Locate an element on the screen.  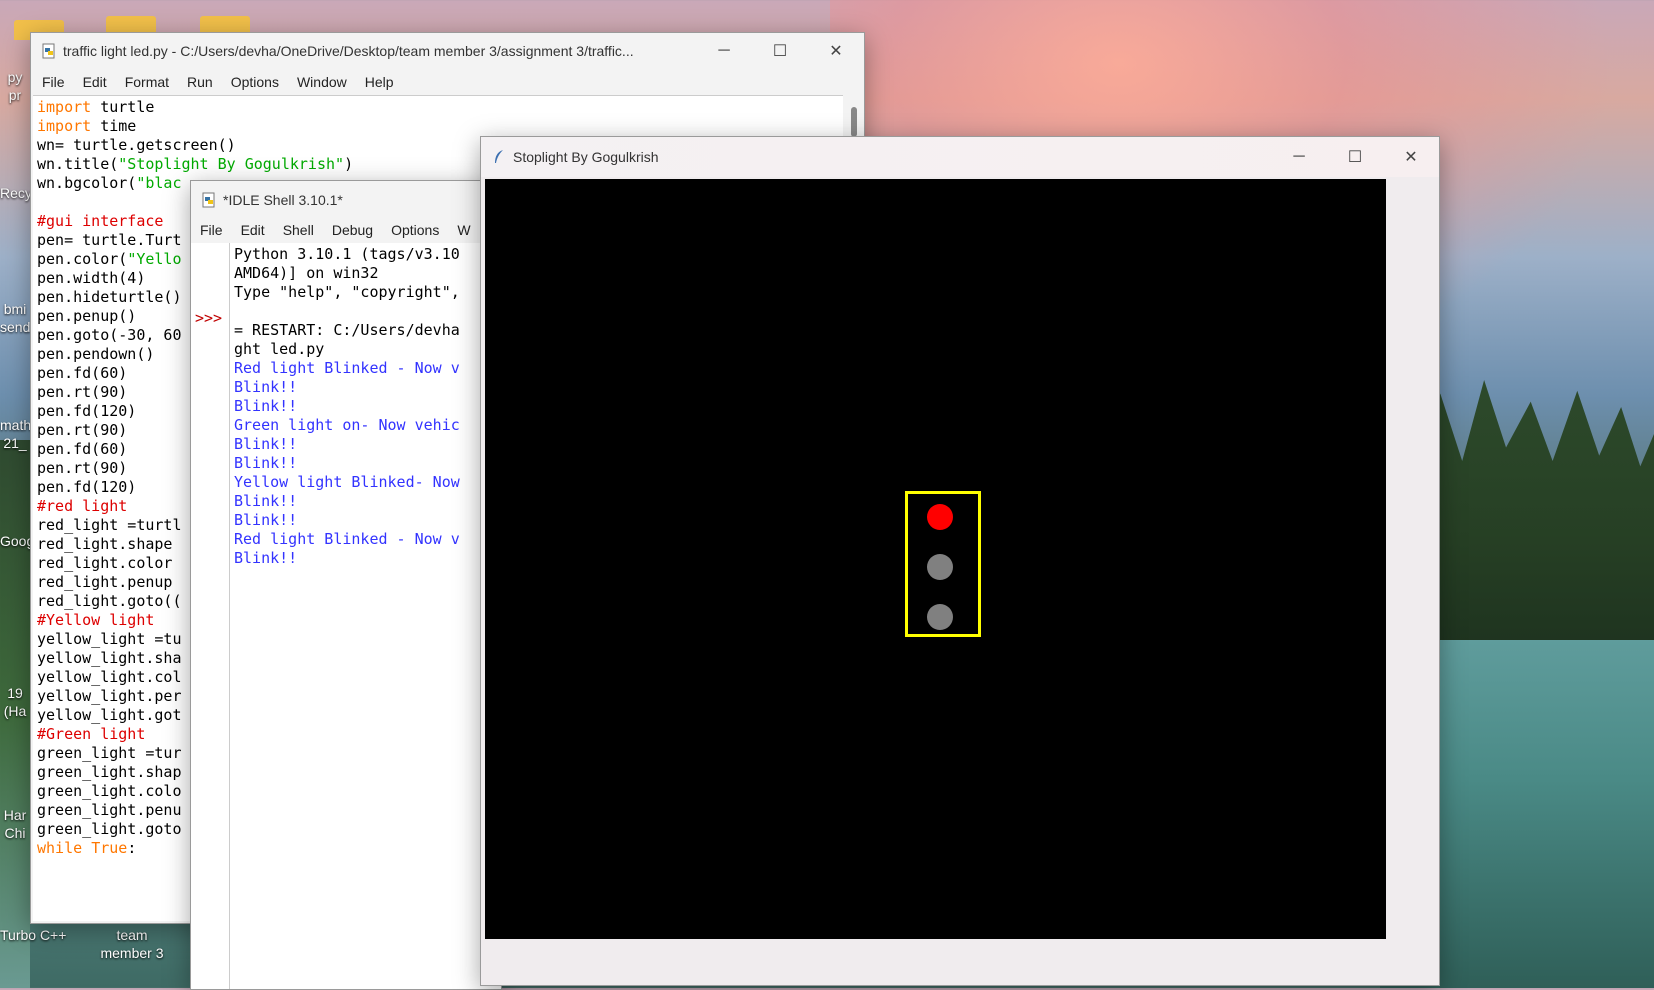
code-token: yellow_light.got is located at coordinates (109, 715).